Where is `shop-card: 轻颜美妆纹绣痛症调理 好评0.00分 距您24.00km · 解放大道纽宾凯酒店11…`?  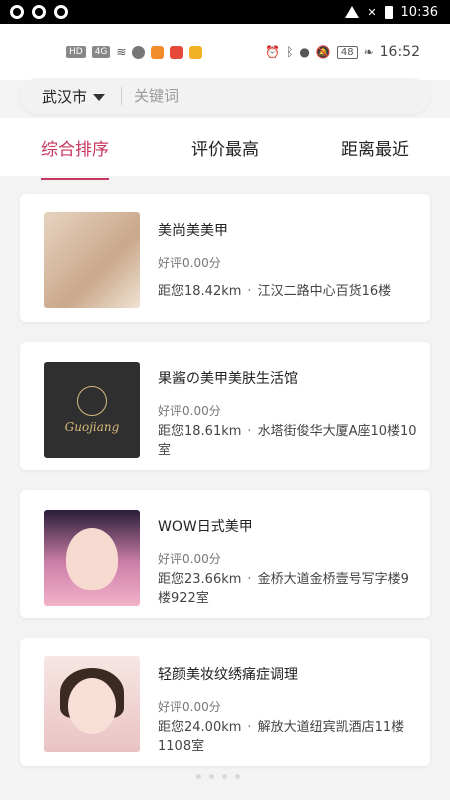 shop-card: 轻颜美妆纹绣痛症调理 好评0.00分 距您24.00km · 解放大道纽宾凯酒店11… is located at coordinates (225, 702).